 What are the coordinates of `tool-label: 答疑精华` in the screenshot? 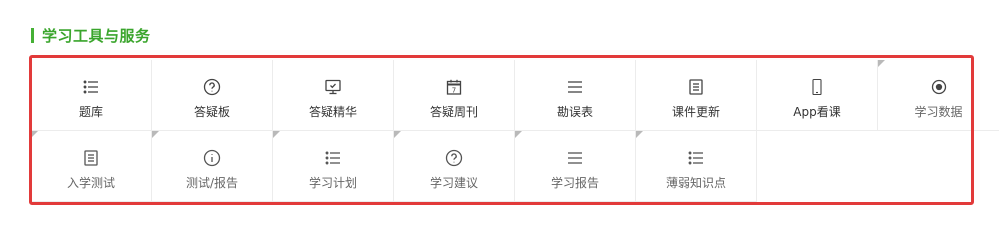 It's located at (332, 112).